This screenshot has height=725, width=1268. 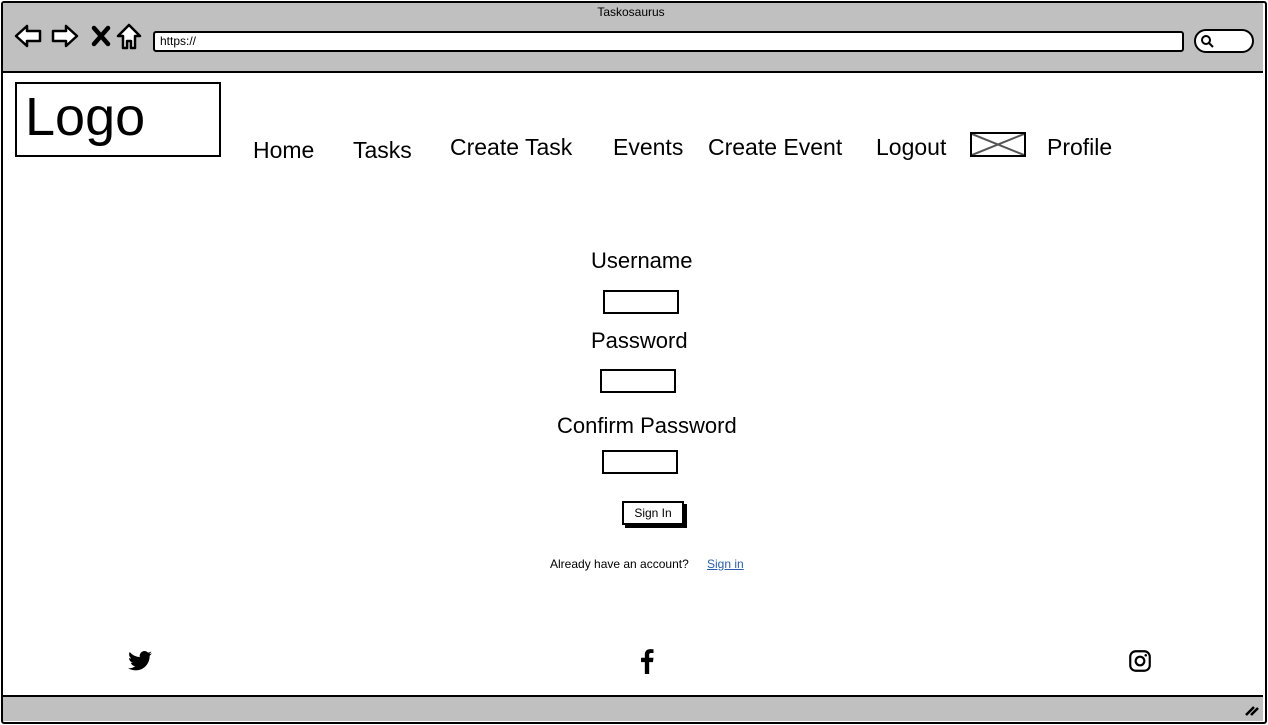 I want to click on already-have-account-text: Already have an account?, so click(x=619, y=564).